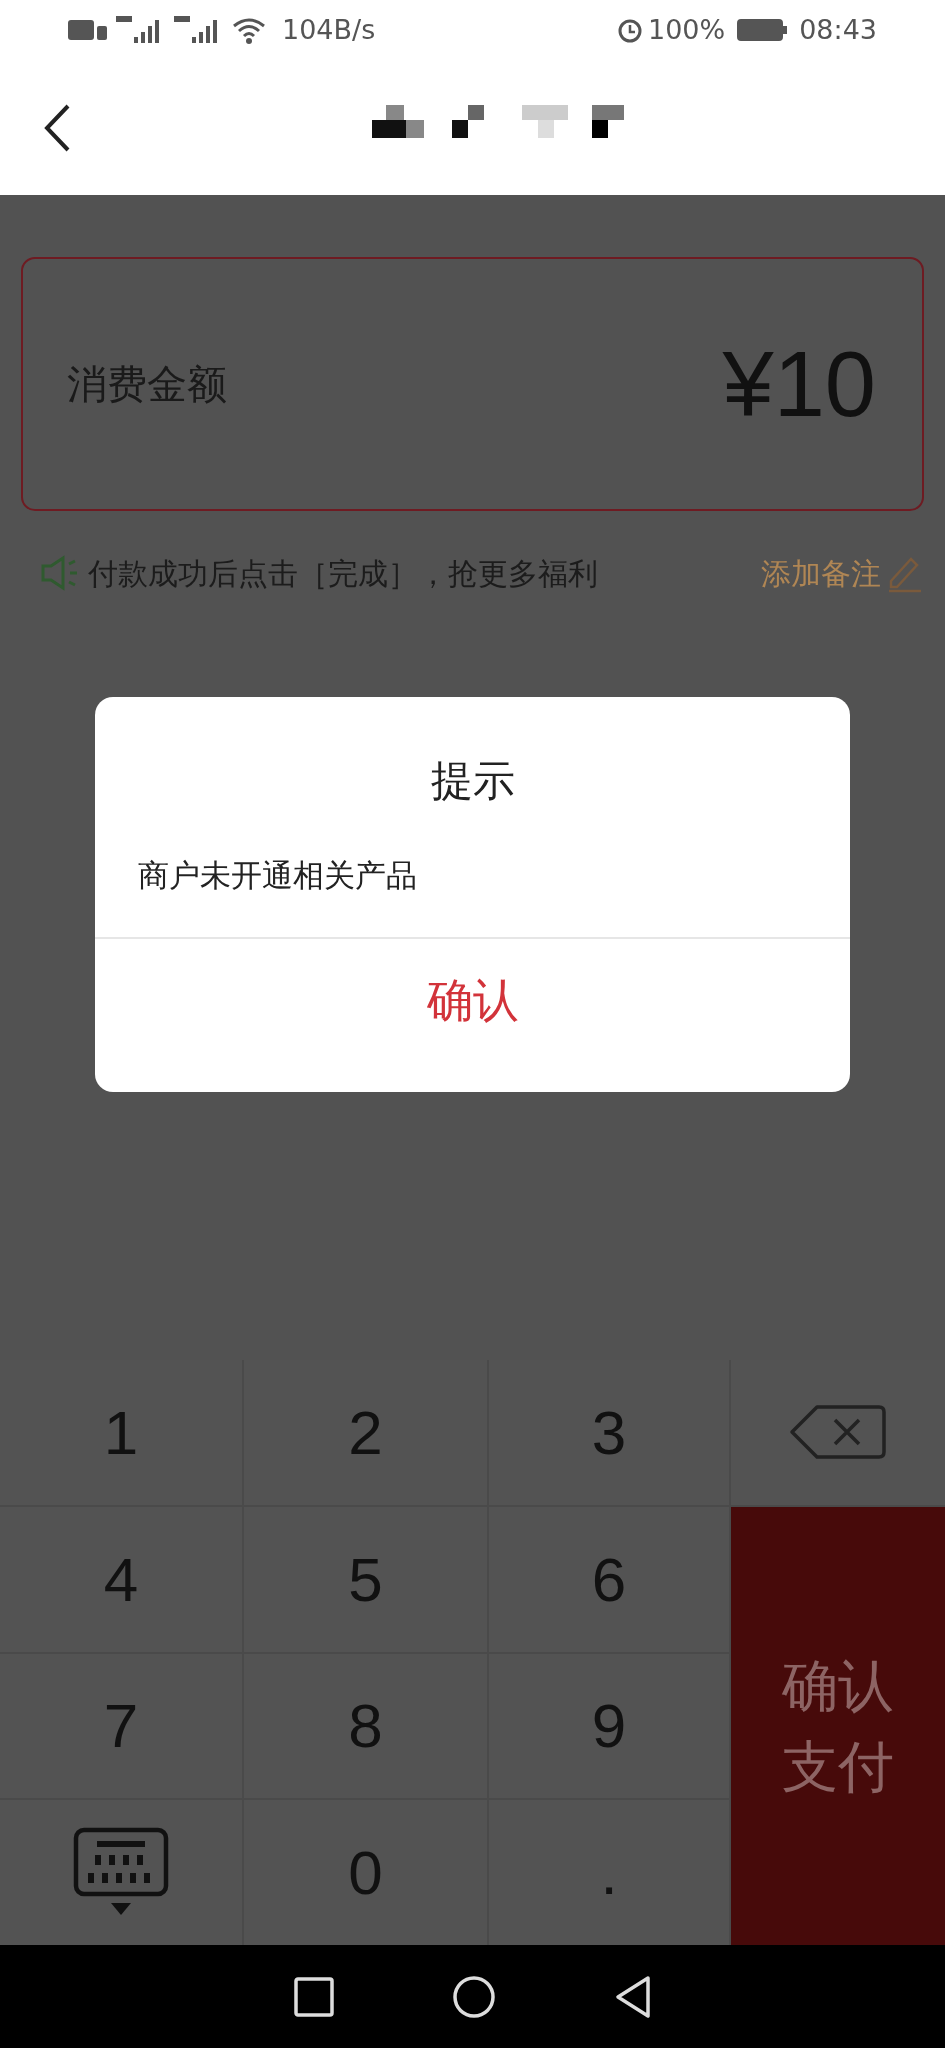  I want to click on clock: 08:43, so click(838, 29).